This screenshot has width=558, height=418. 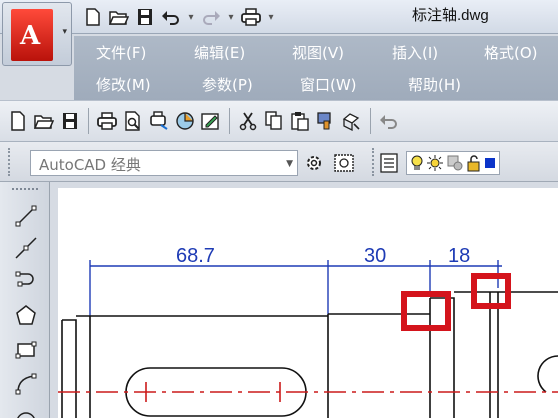 I want to click on plot-toolbar-button, so click(x=107, y=121).